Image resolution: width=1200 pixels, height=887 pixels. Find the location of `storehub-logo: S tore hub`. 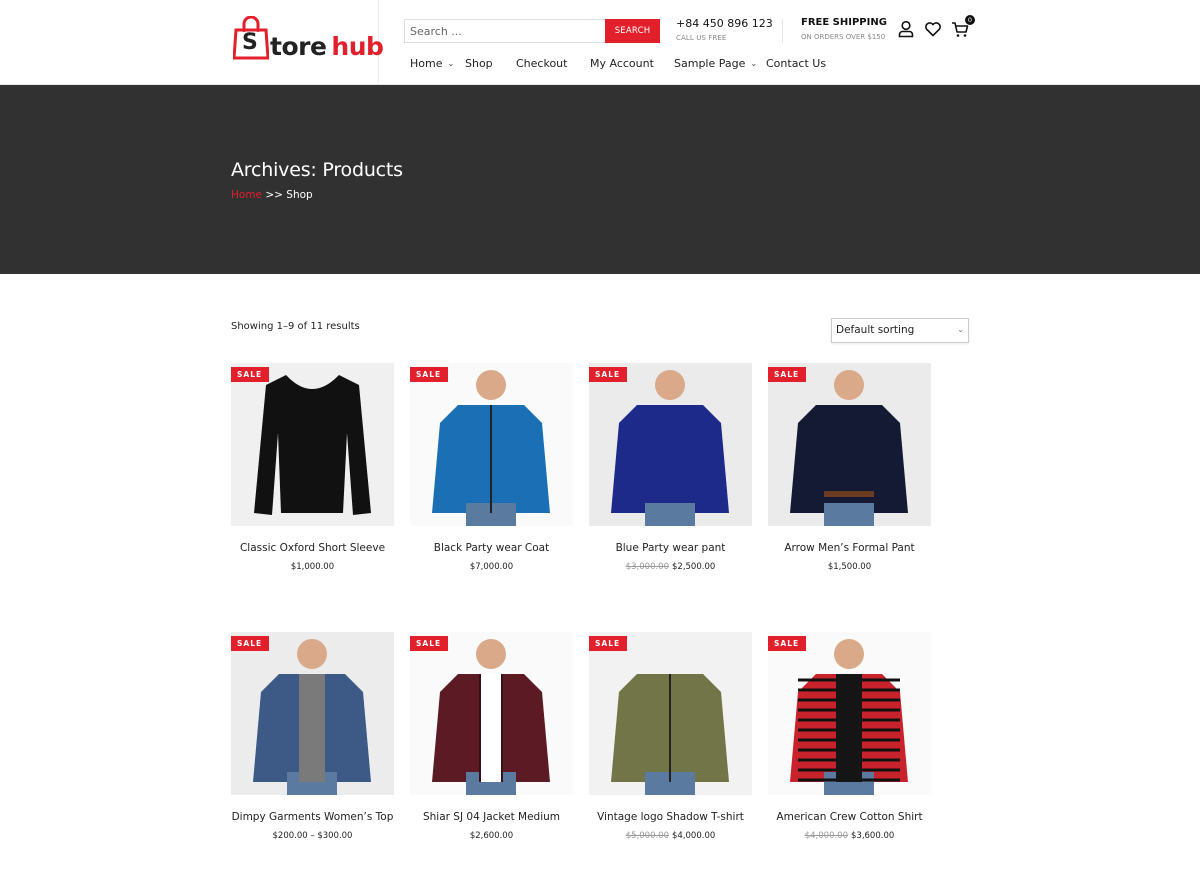

storehub-logo: S tore hub is located at coordinates (308, 38).